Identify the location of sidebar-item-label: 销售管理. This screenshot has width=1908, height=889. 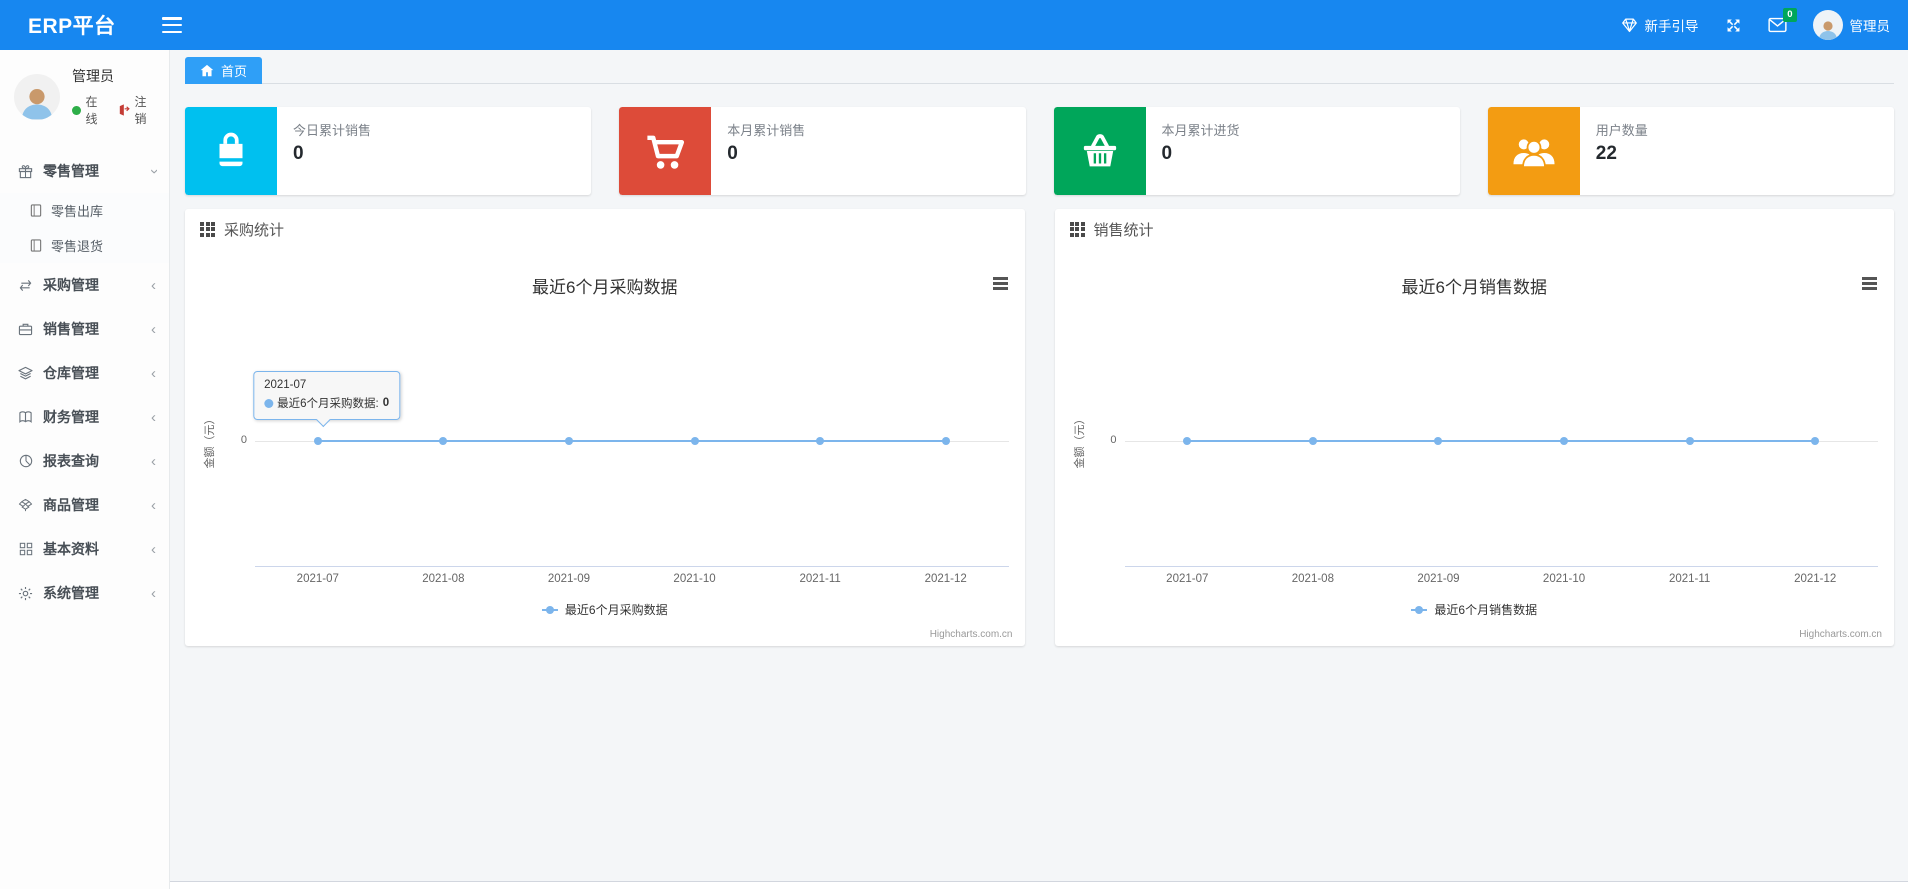
(71, 329).